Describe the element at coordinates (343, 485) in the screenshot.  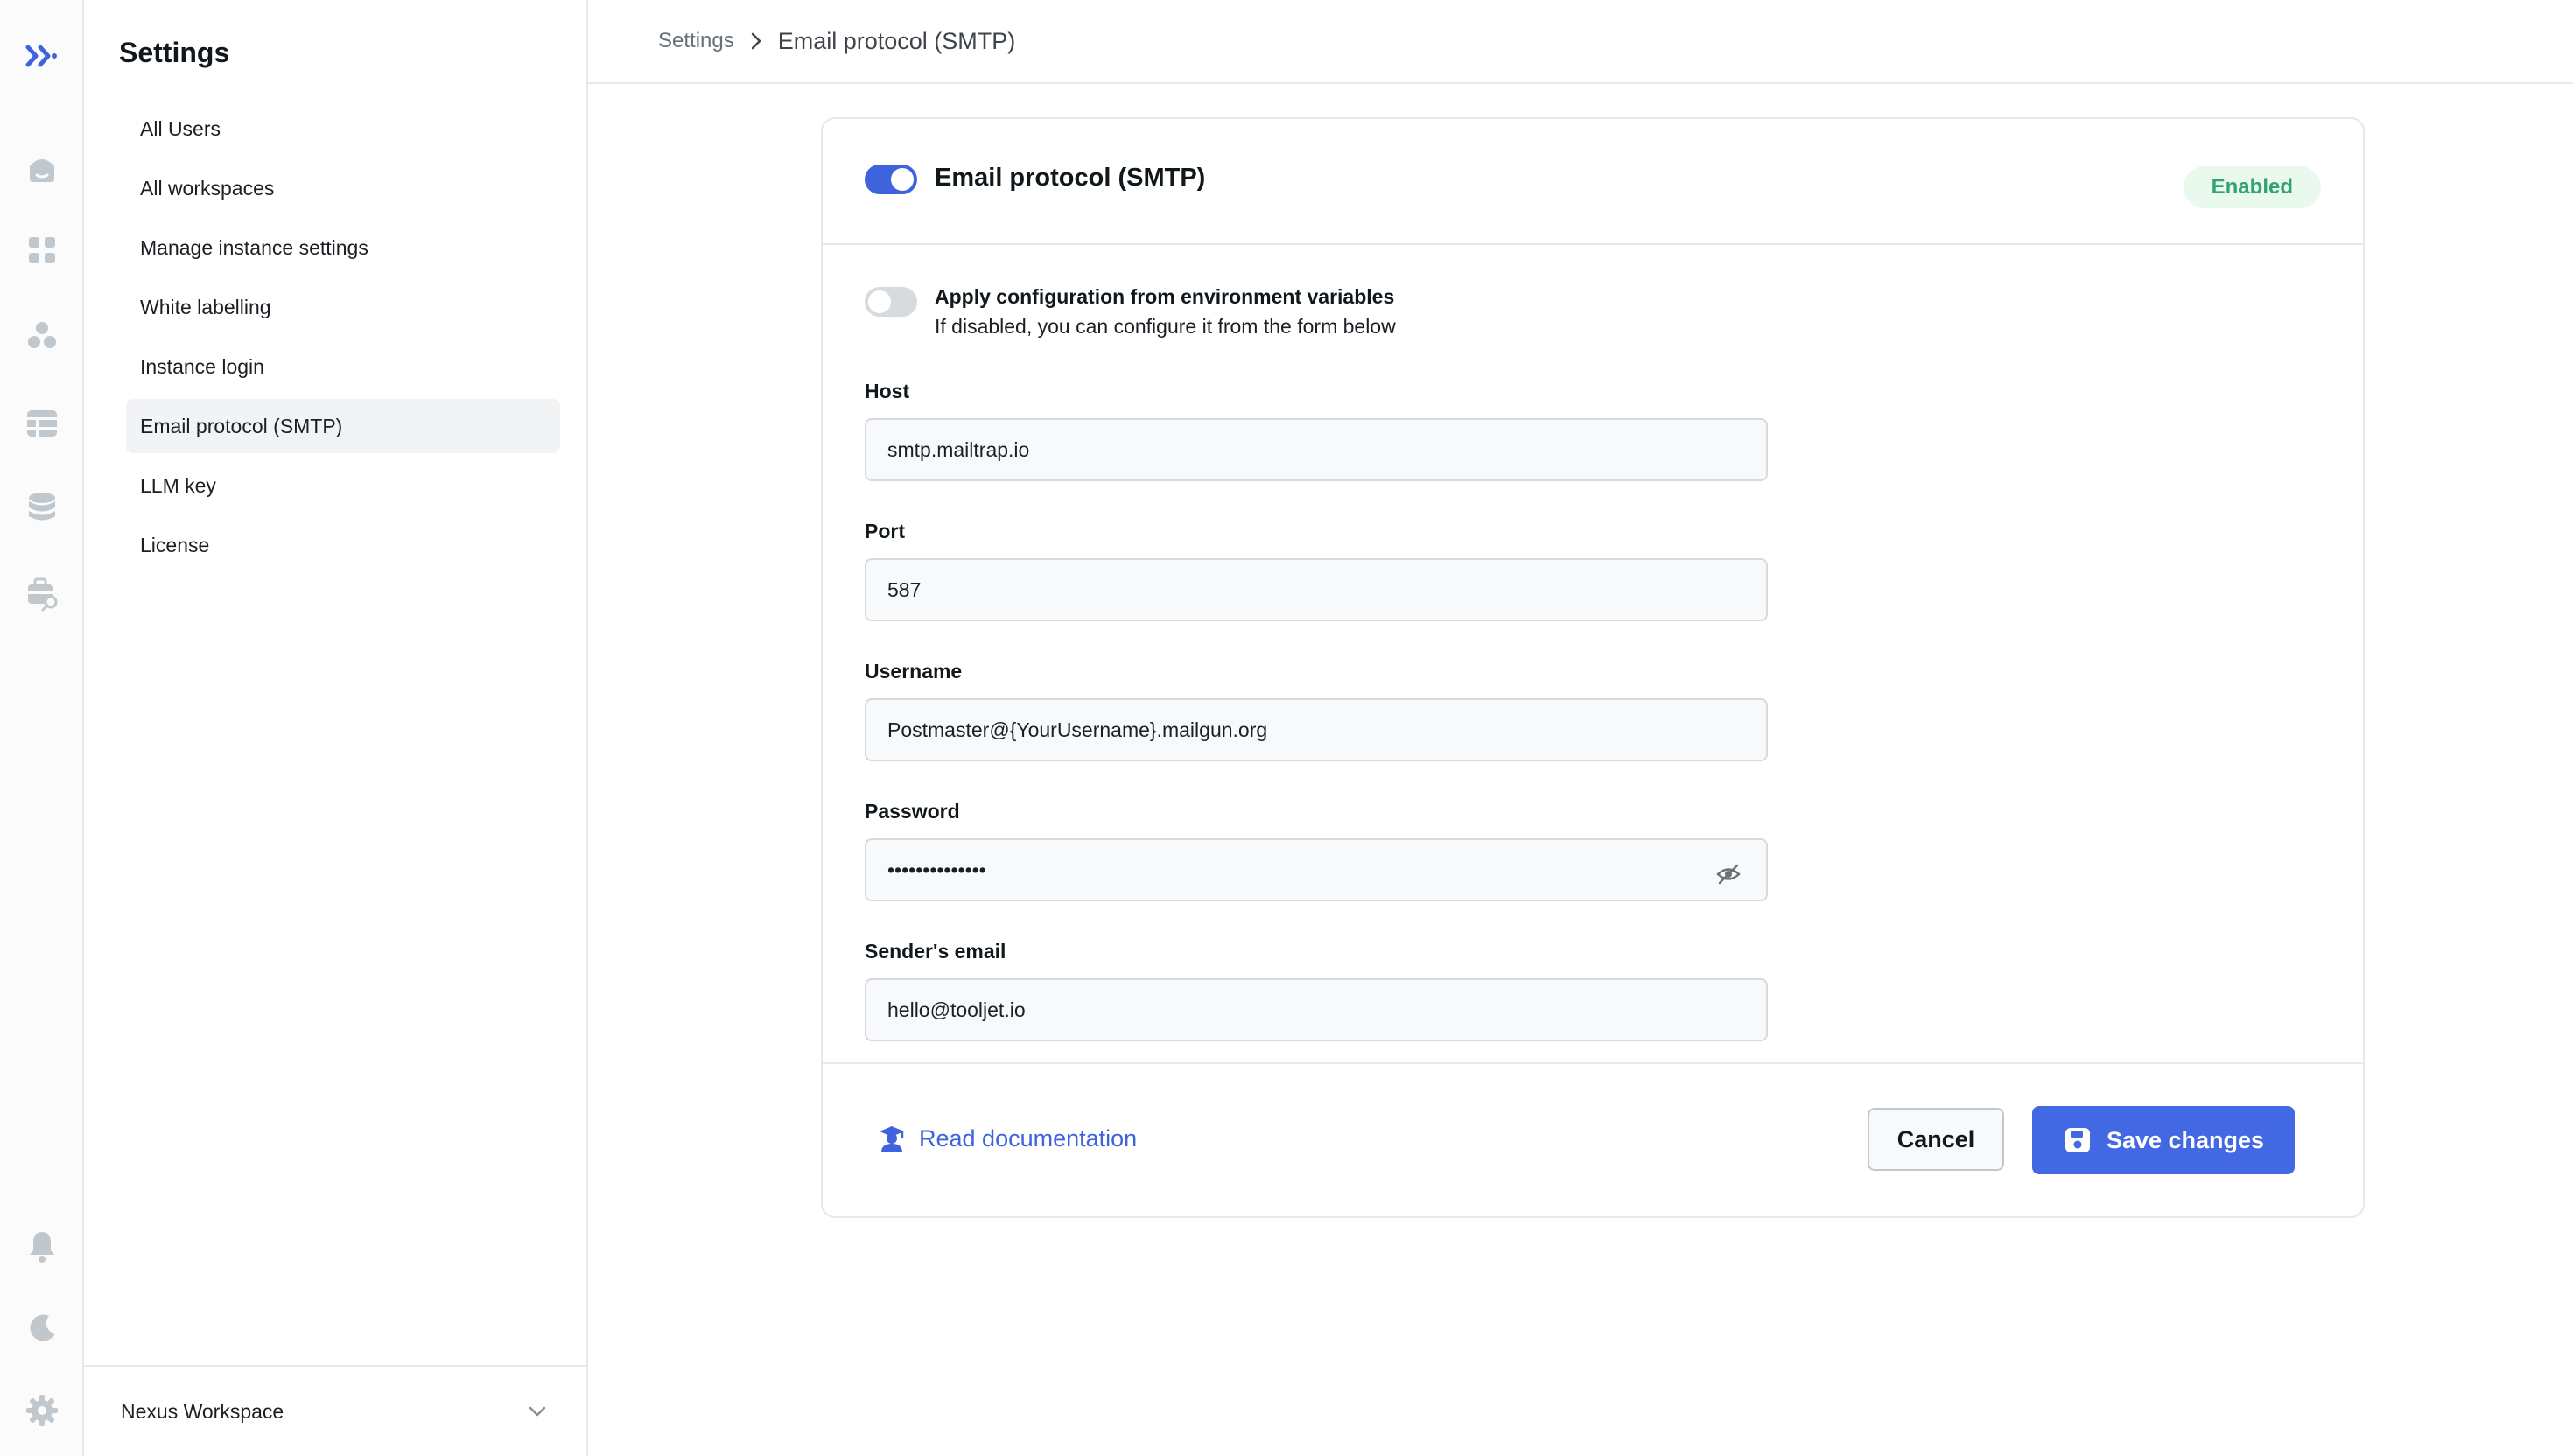
I see `sidebar-item-llm-key: LLM key` at that location.